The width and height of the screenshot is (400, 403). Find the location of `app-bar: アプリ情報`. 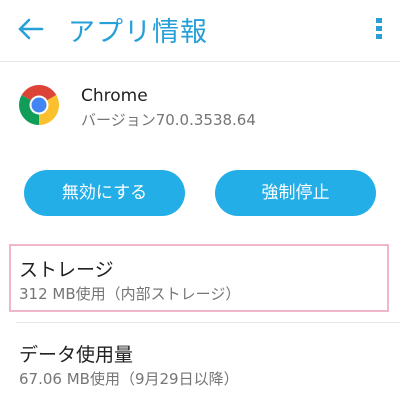

app-bar: アプリ情報 is located at coordinates (200, 30).